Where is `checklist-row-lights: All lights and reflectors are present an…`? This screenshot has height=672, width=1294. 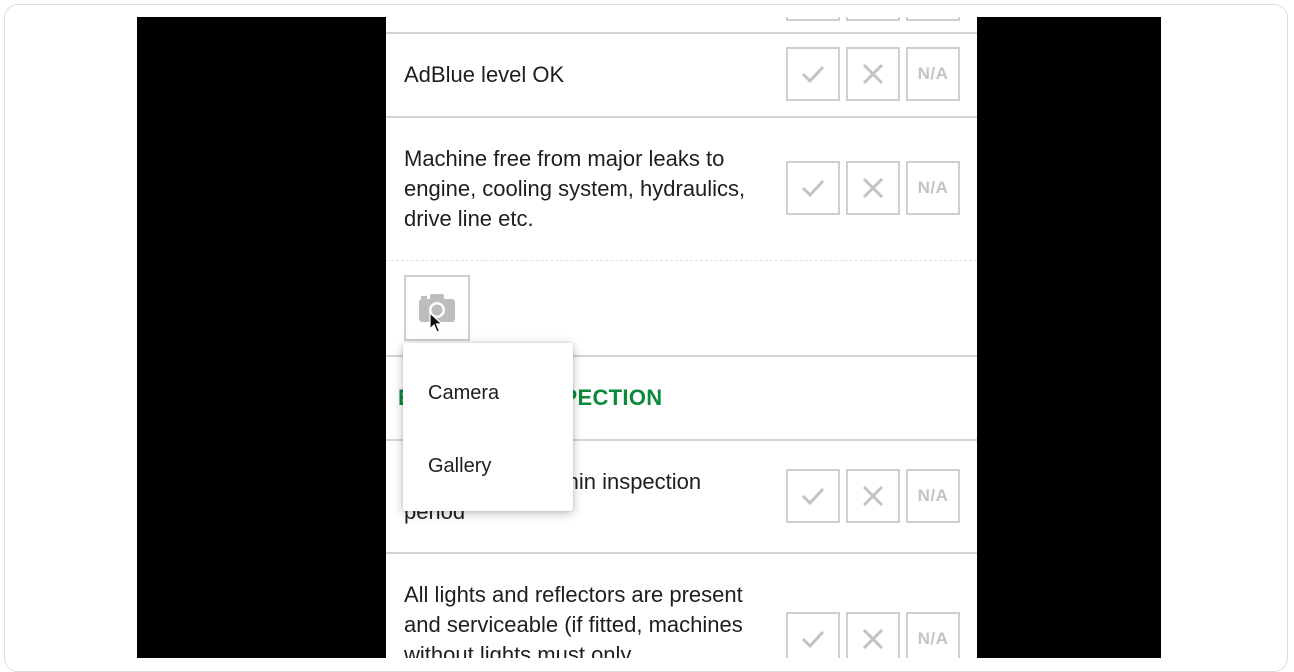
checklist-row-lights: All lights and reflectors are present an… is located at coordinates (681, 606).